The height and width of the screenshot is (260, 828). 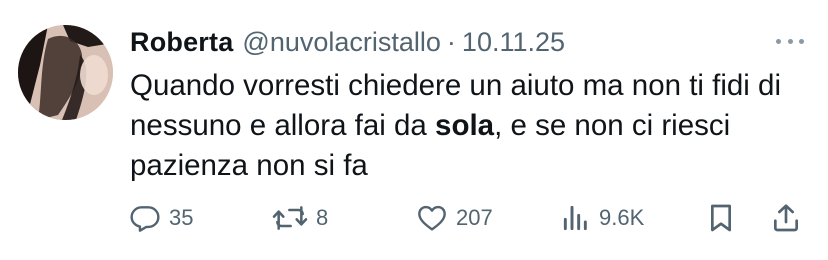 I want to click on share-button, so click(x=786, y=218).